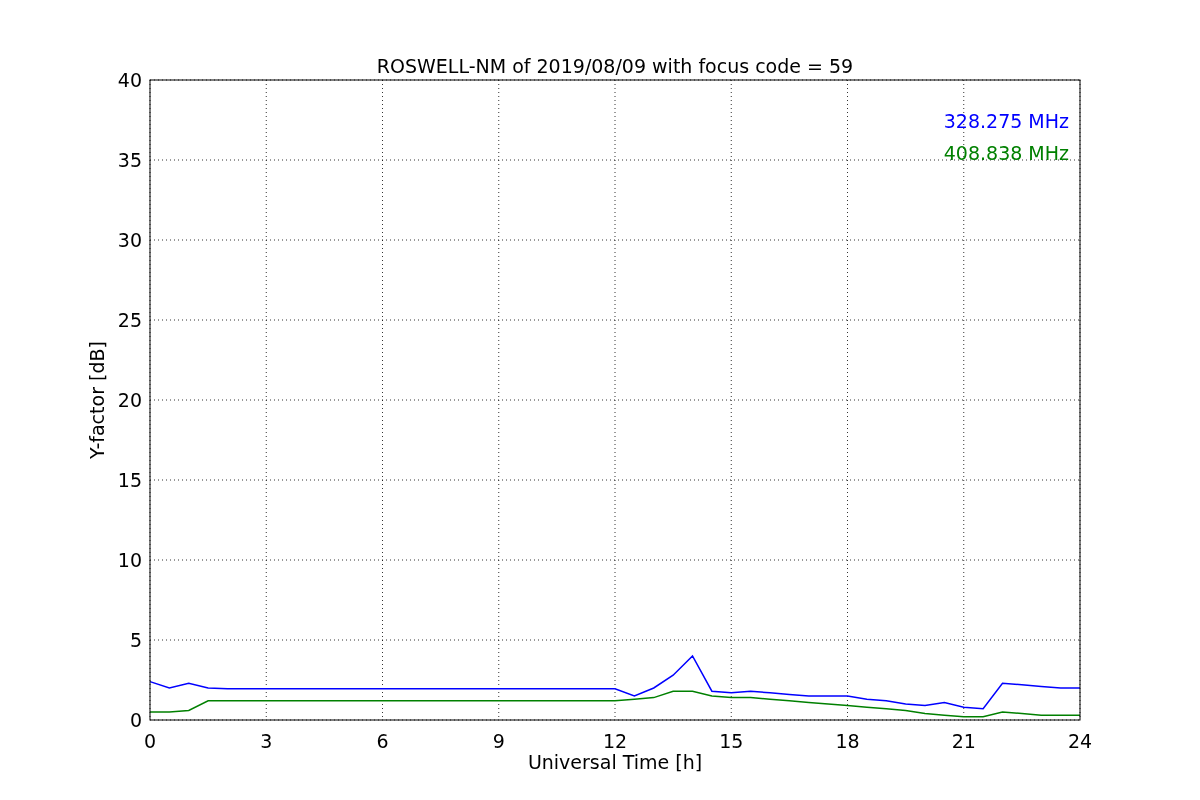 The height and width of the screenshot is (800, 1200). I want to click on x-tick-label: 15, so click(731, 741).